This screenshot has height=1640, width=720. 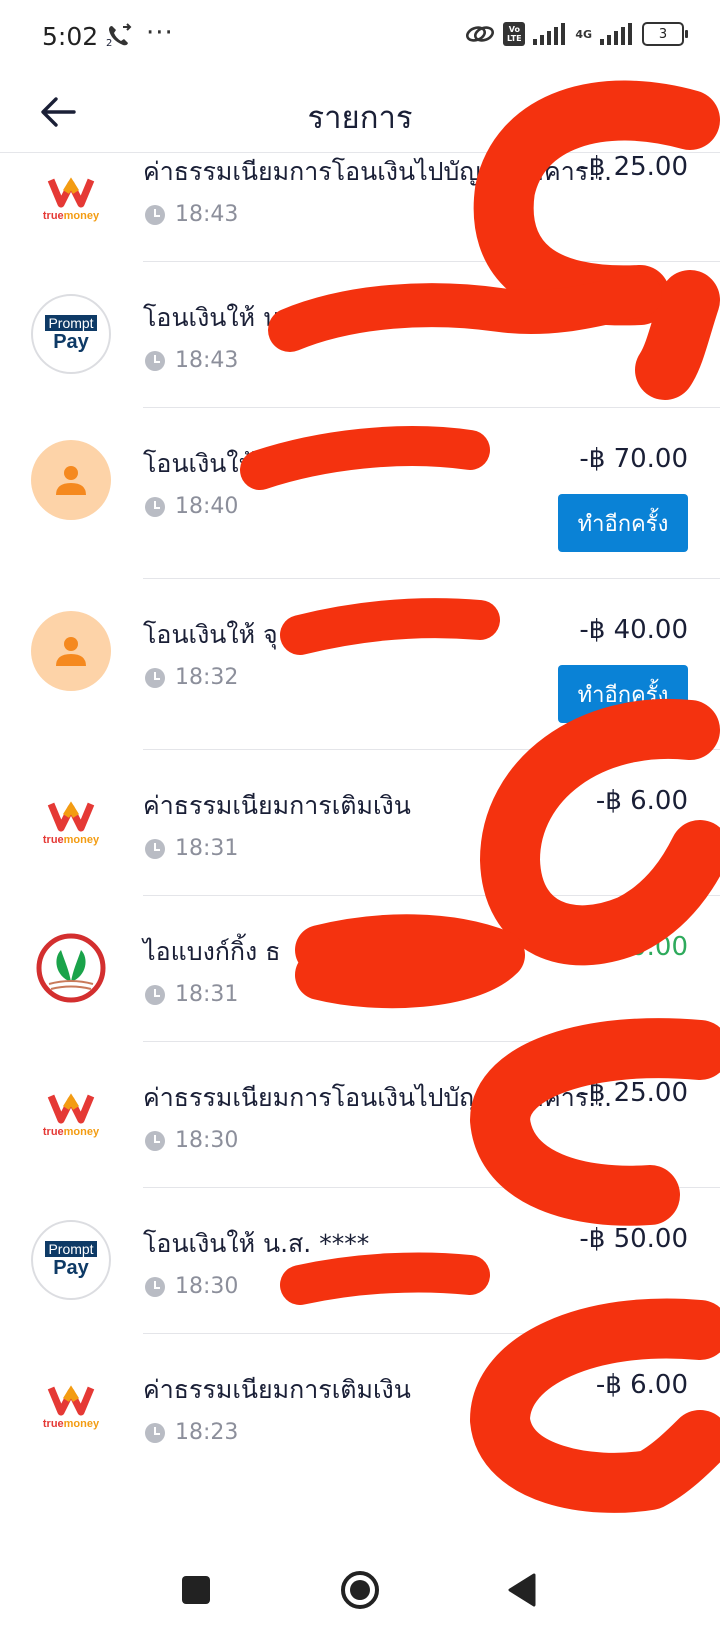 I want to click on recents-button, so click(x=196, y=1590).